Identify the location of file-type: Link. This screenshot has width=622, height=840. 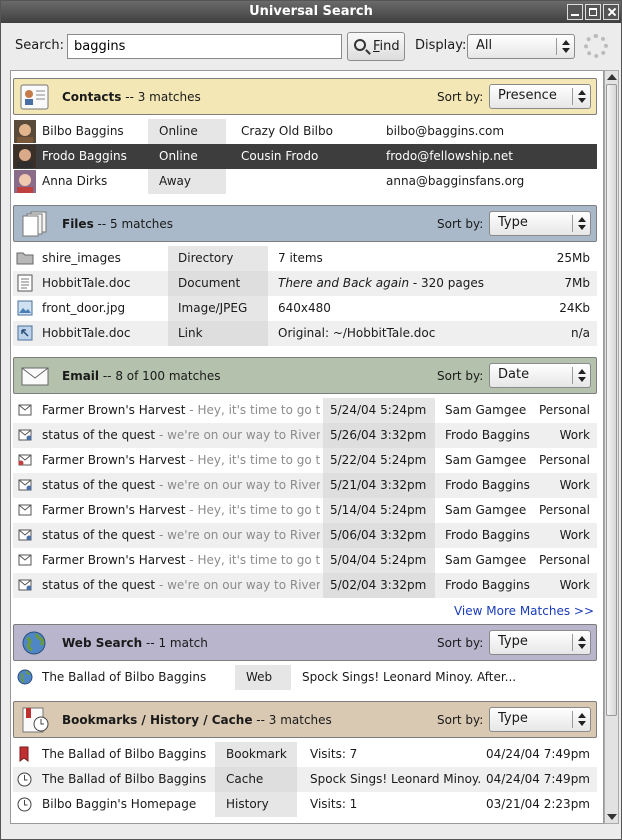
(190, 333).